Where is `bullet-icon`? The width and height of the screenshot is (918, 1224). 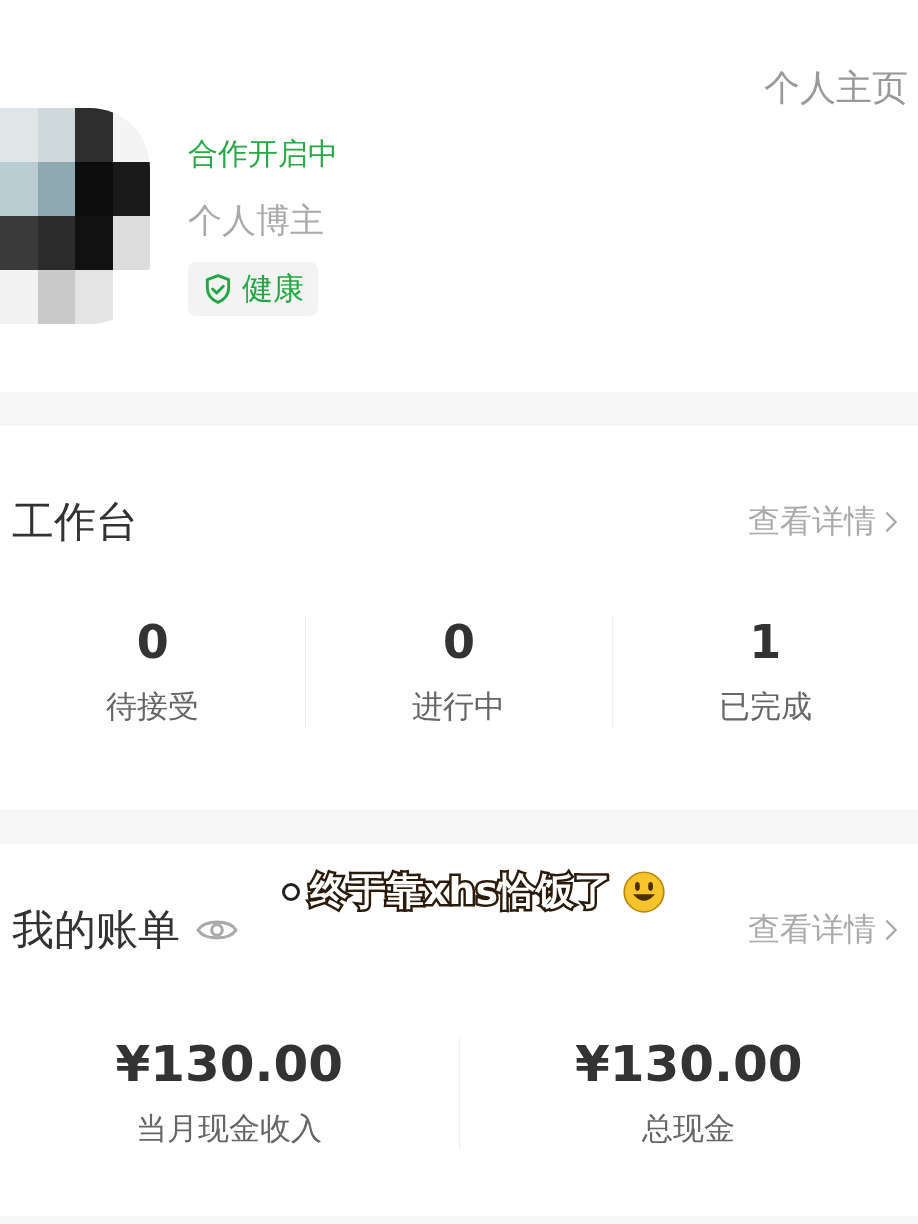
bullet-icon is located at coordinates (291, 891).